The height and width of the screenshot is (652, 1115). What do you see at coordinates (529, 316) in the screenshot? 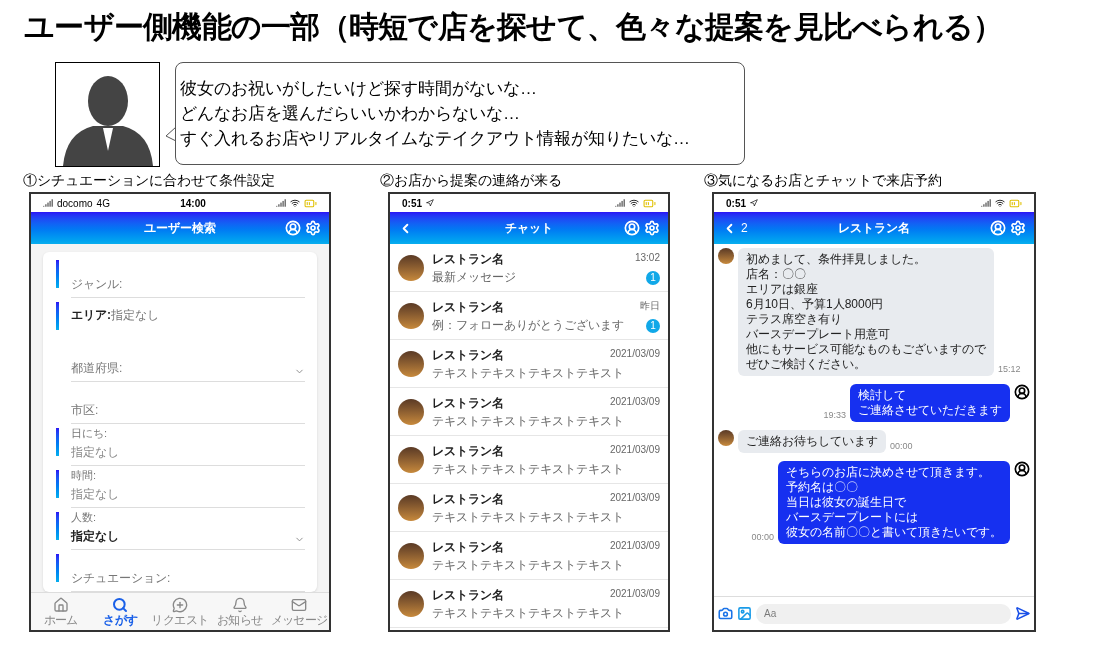
I see `chat-list-item: レストラン名 昨日 例：フォローありがとうございます 1` at bounding box center [529, 316].